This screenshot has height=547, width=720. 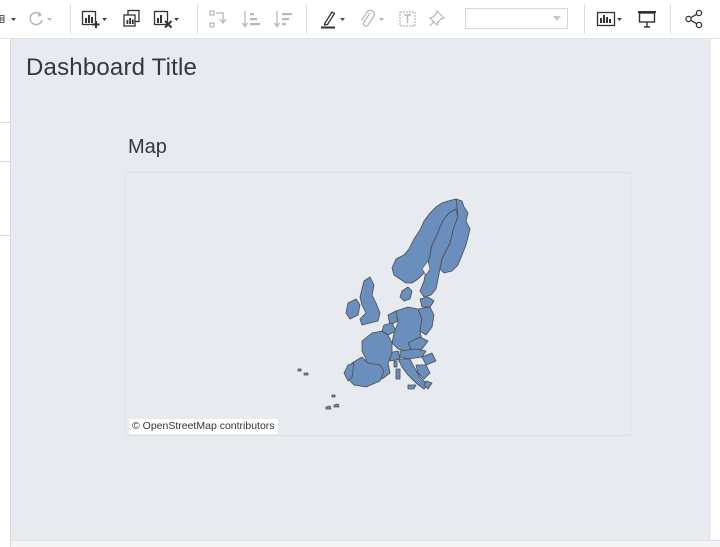 What do you see at coordinates (647, 19) in the screenshot?
I see `presentation-mode-icon` at bounding box center [647, 19].